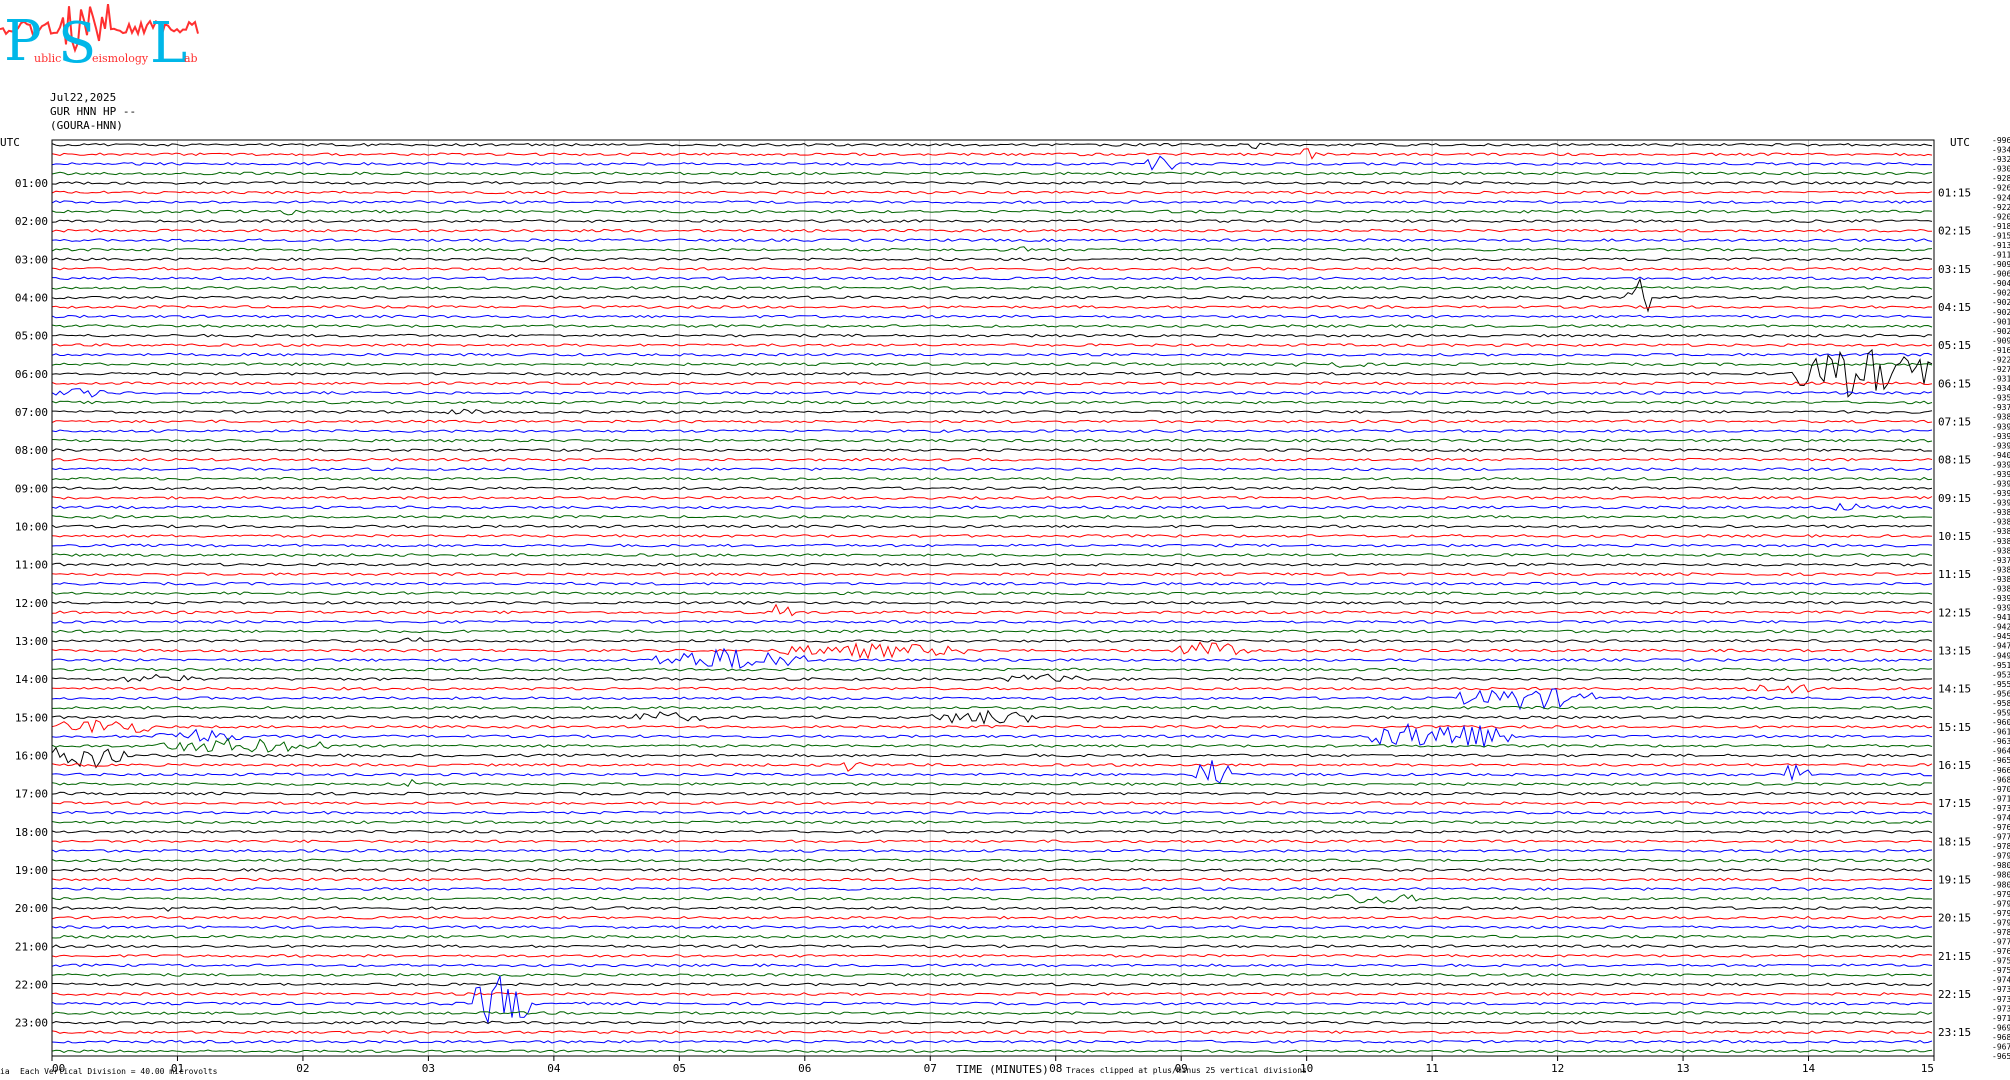 The width and height of the screenshot is (2010, 1080). What do you see at coordinates (2001, 359) in the screenshot?
I see `trace-offset-label: -9226` at bounding box center [2001, 359].